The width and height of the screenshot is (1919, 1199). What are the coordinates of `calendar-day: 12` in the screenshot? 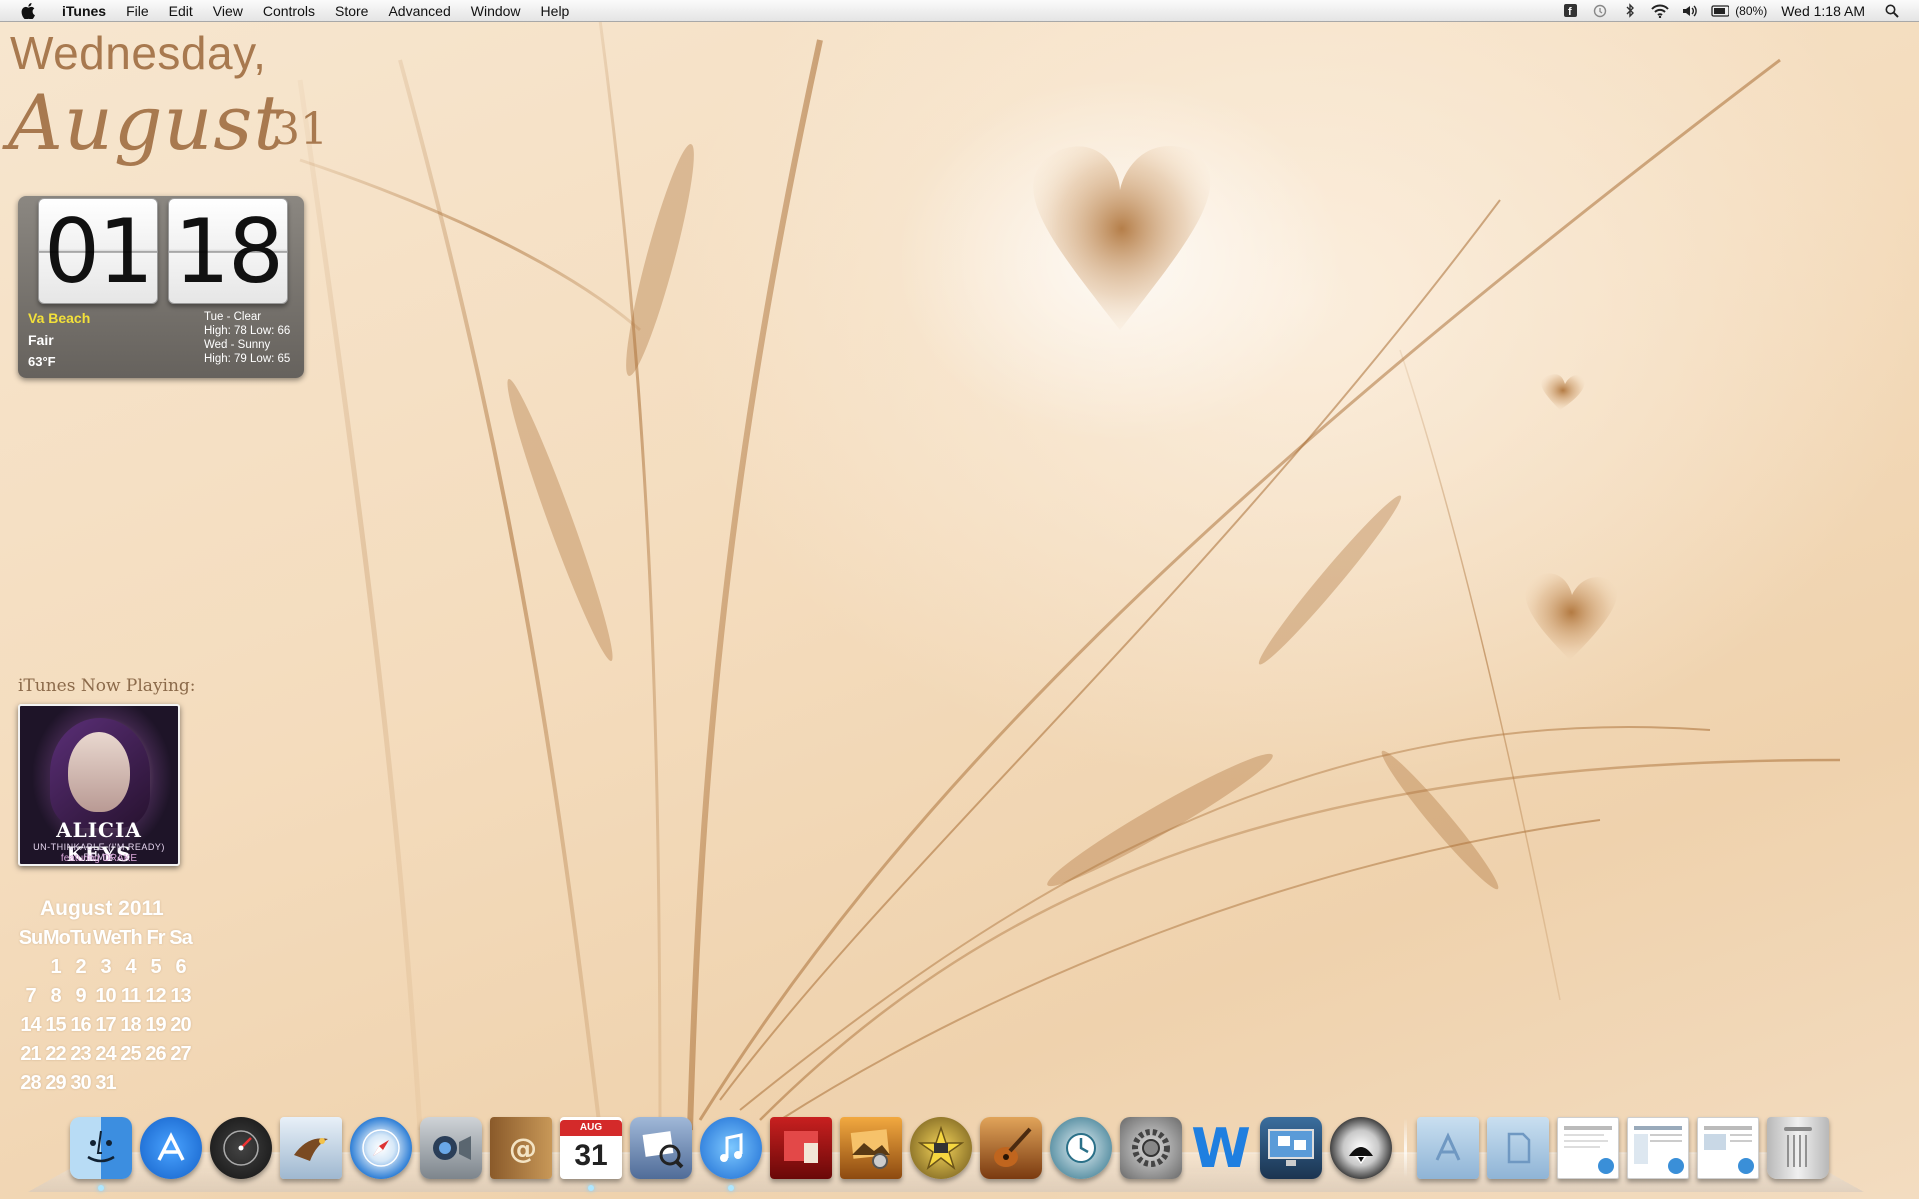 It's located at (155, 996).